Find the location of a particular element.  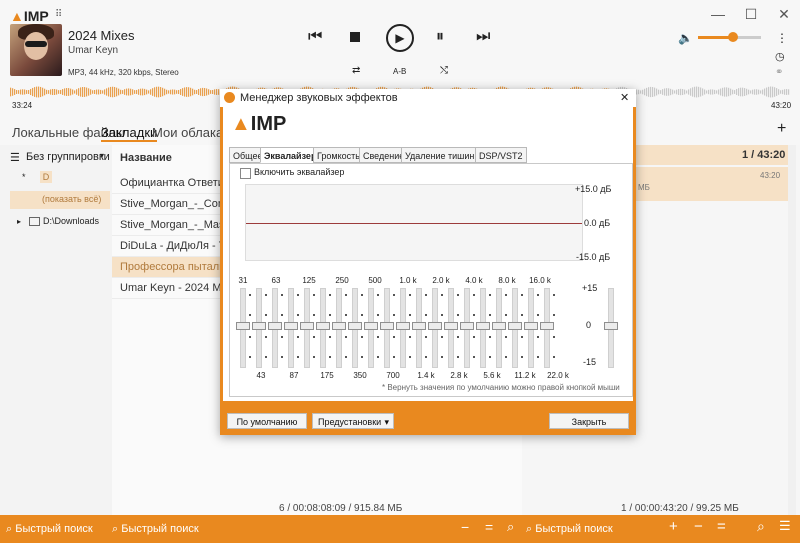

add-tab-button: + is located at coordinates (781, 129).